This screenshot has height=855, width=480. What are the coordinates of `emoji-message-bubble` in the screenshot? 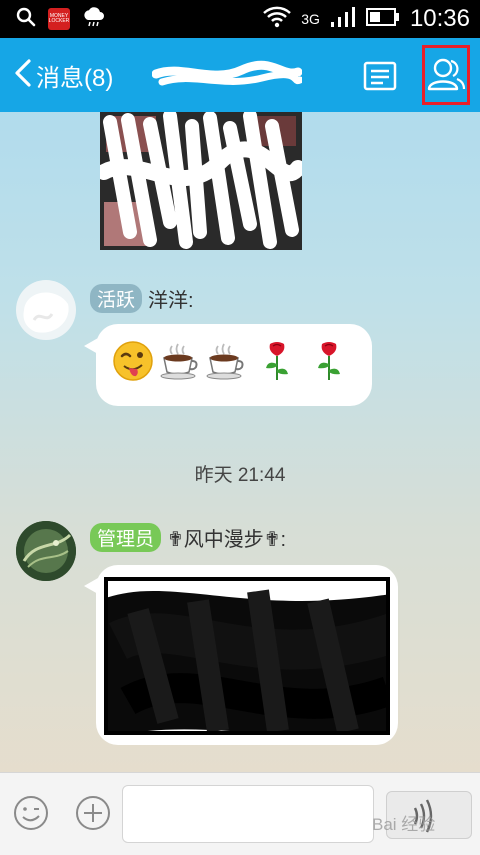 It's located at (234, 365).